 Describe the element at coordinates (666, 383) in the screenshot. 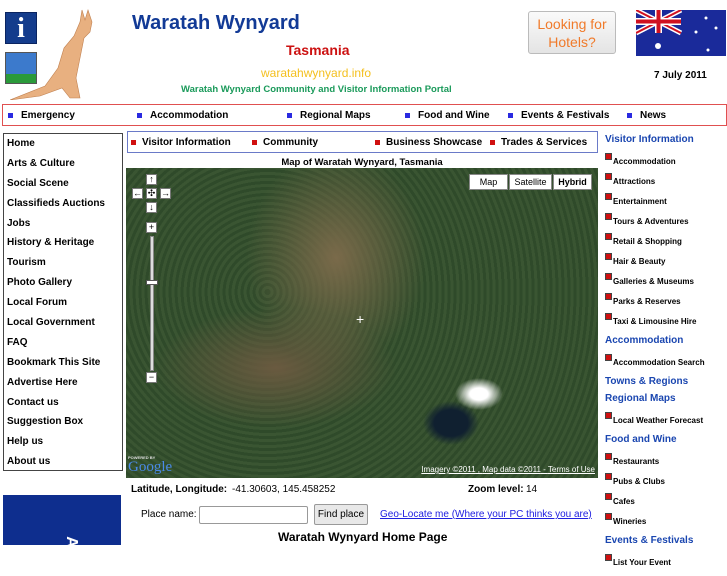

I see `right-nav-heading: Towns & Regions` at that location.